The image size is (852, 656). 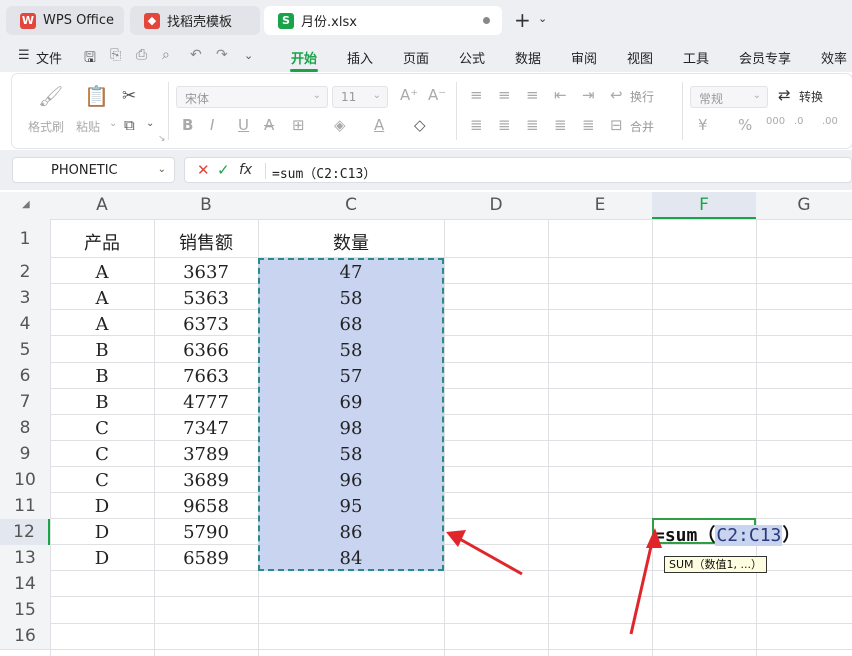 I want to click on increase-decimal-icon: .0, so click(x=799, y=121).